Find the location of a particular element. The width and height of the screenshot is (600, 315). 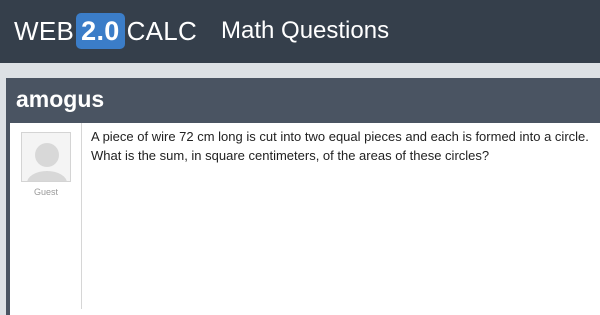

logo-suffix: CALC is located at coordinates (162, 30).